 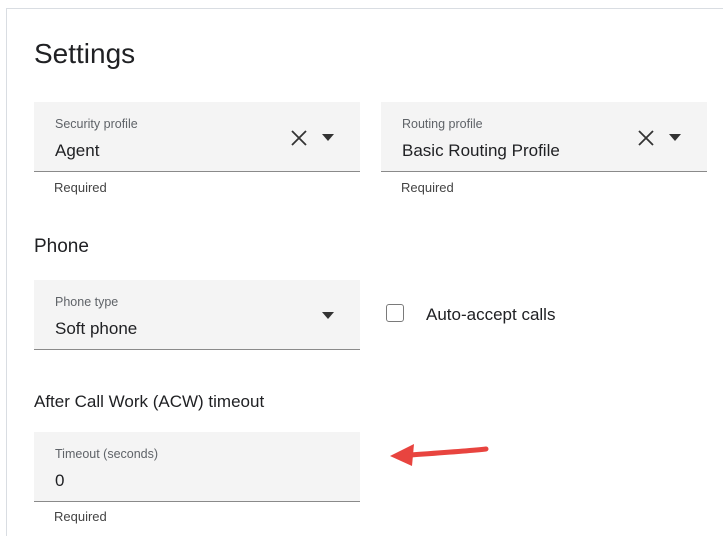 I want to click on phone-type-label: Phone type, so click(x=87, y=302).